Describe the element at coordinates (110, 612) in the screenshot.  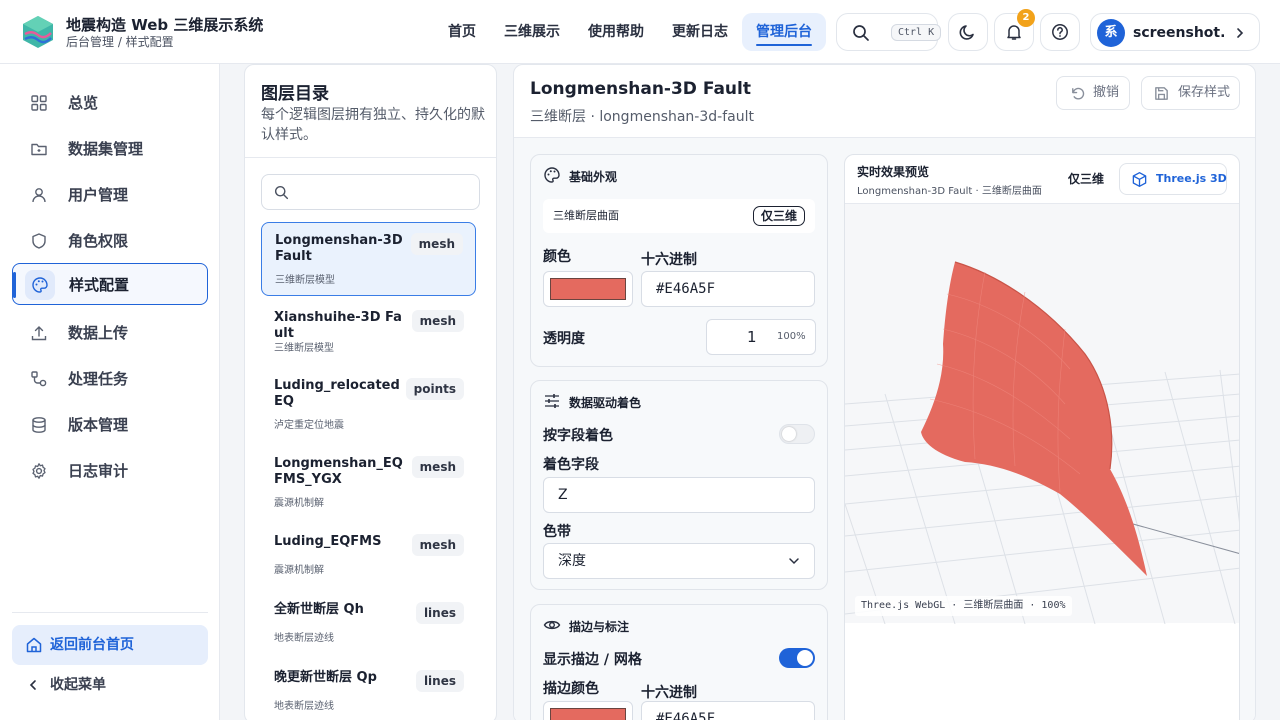
I see `sidebar-divider` at that location.